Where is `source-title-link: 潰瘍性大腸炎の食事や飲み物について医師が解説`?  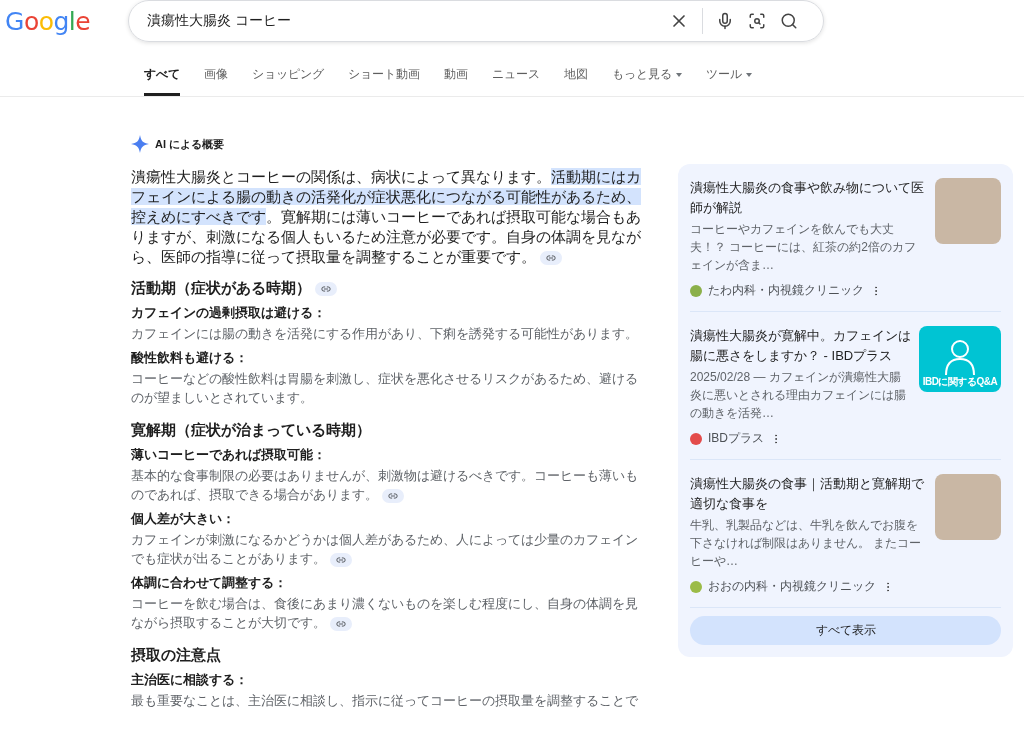 source-title-link: 潰瘍性大腸炎の食事や飲み物について医師が解説 is located at coordinates (808, 198).